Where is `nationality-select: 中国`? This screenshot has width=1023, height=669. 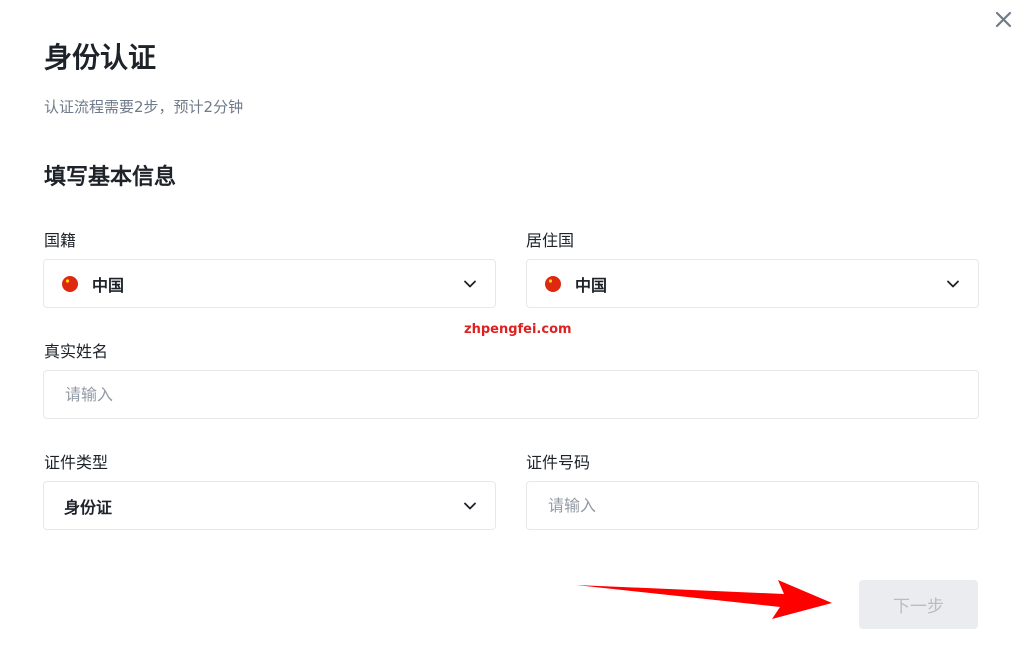
nationality-select: 中国 is located at coordinates (269, 283).